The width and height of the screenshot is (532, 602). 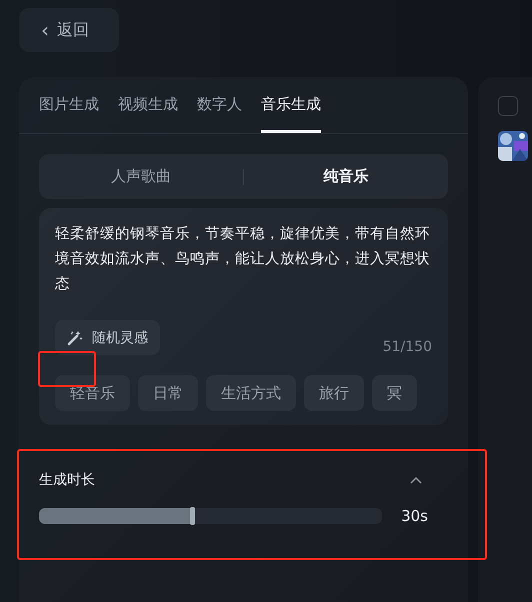 I want to click on character-counter: 51/150, so click(x=407, y=347).